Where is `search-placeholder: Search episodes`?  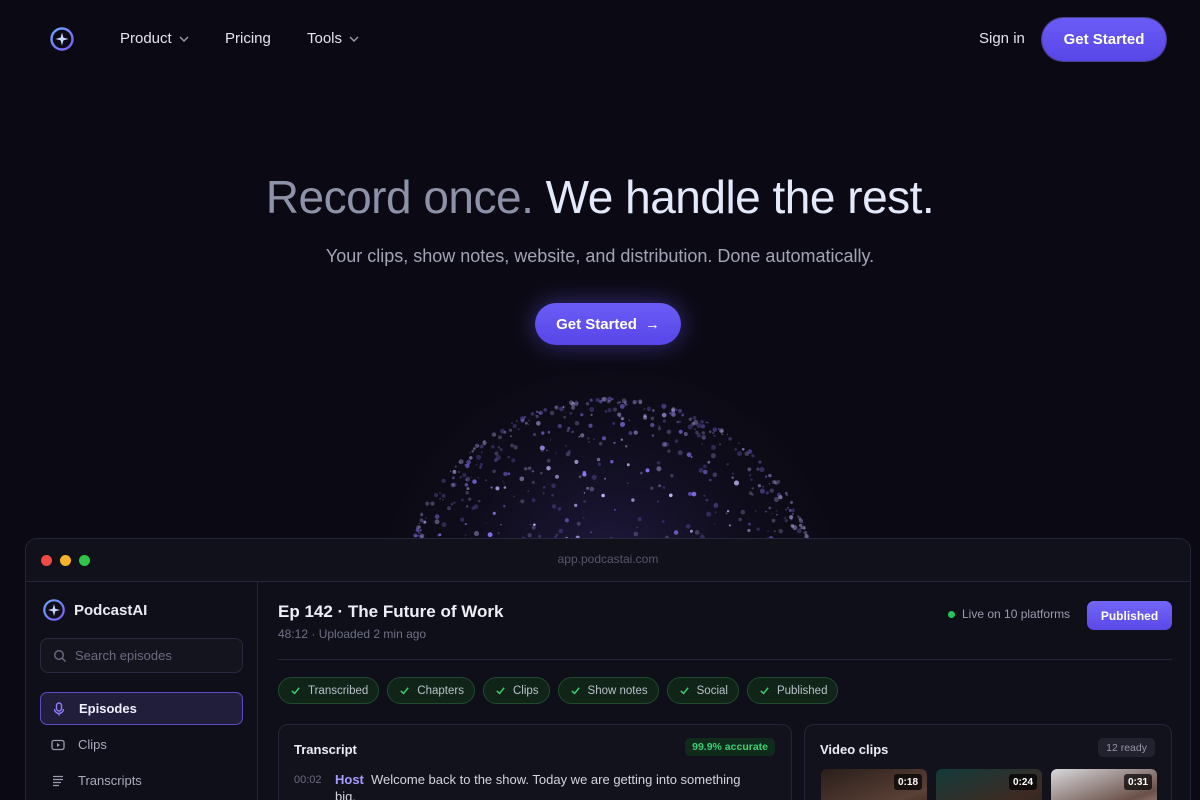
search-placeholder: Search episodes is located at coordinates (123, 655).